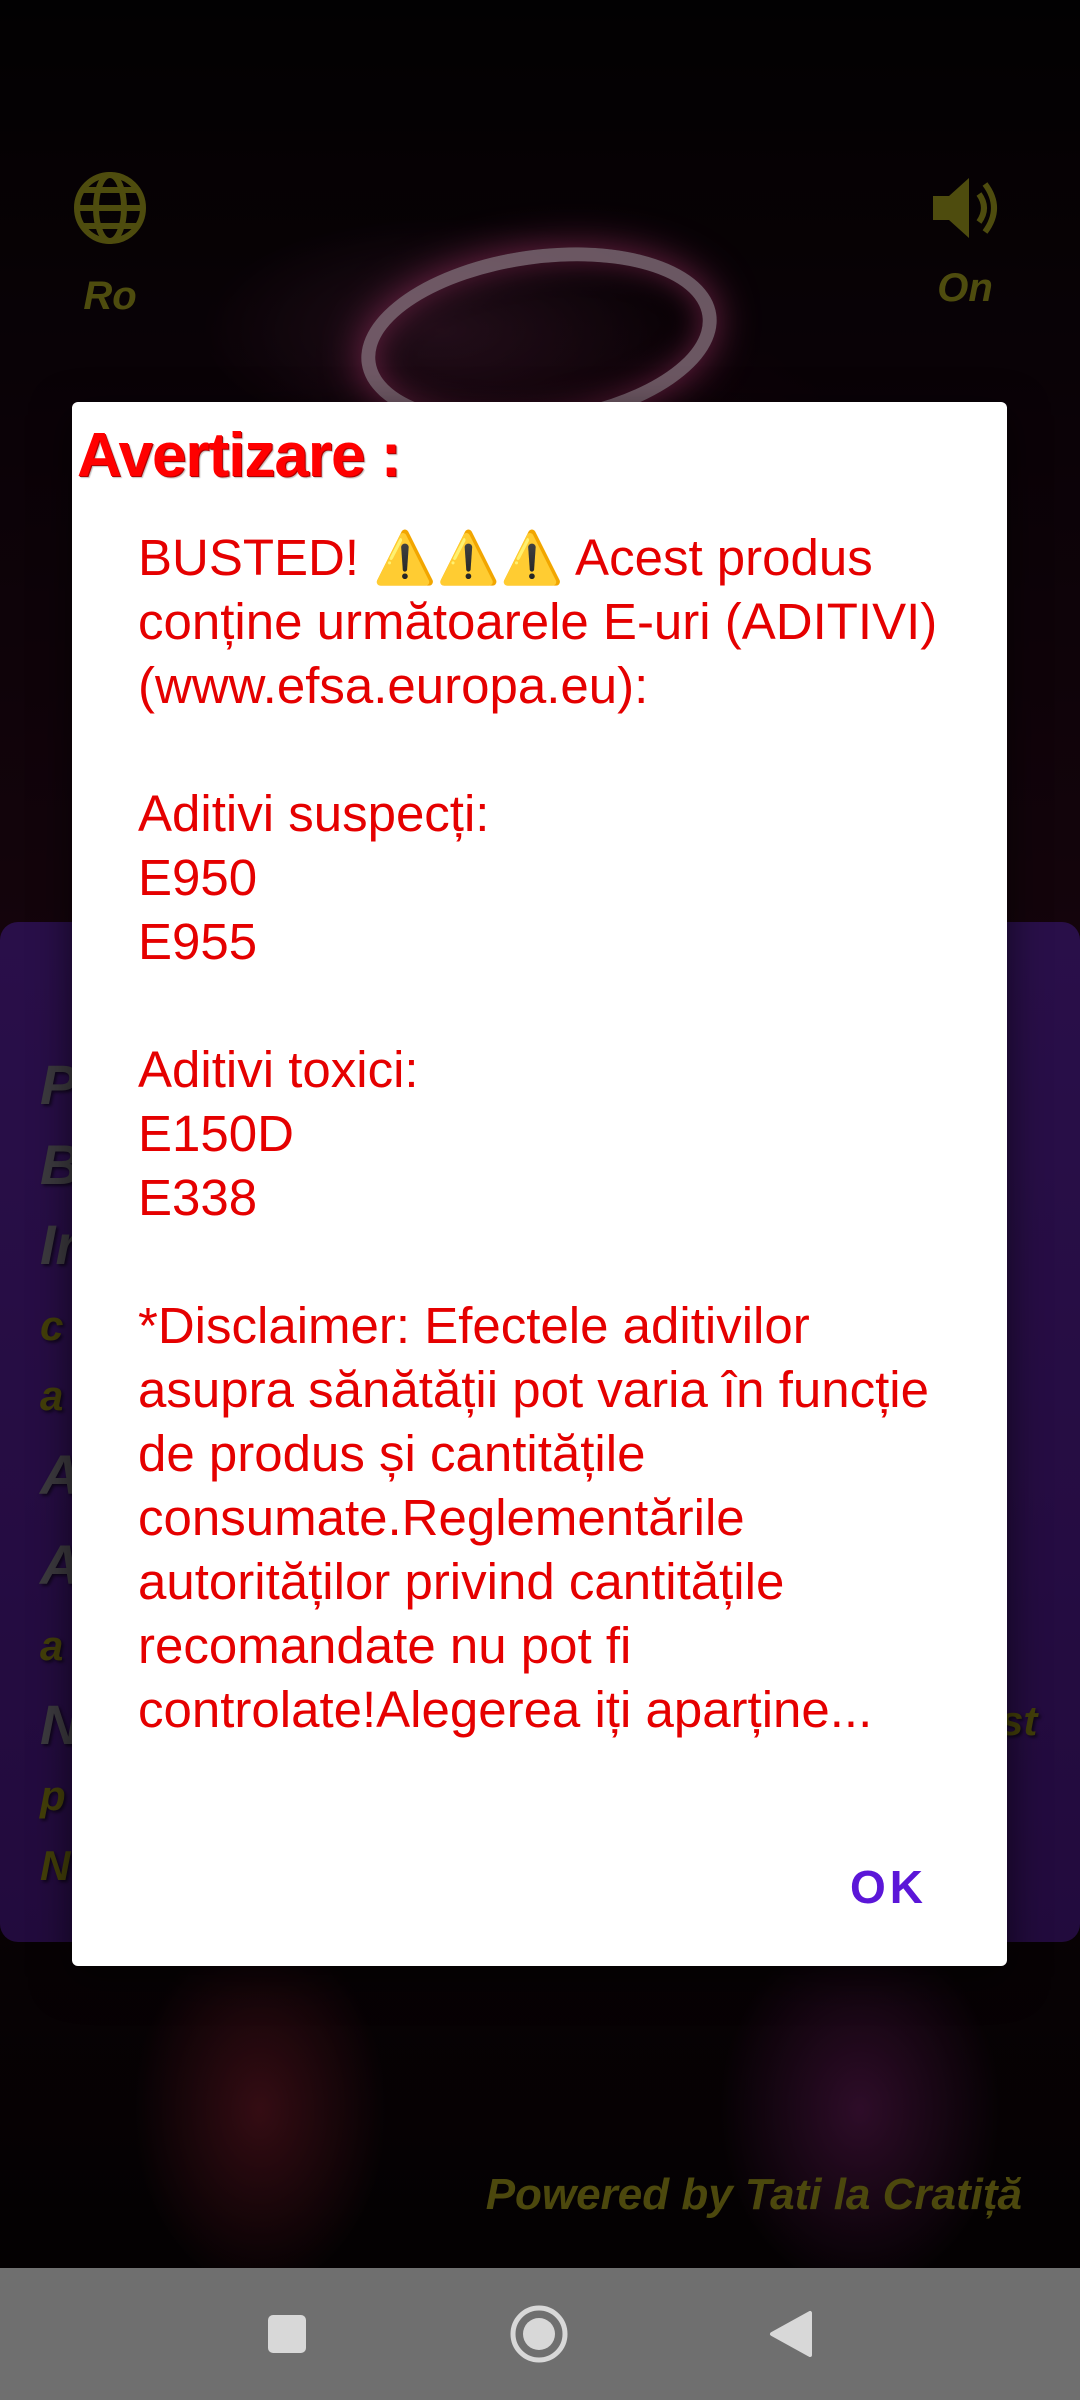 The image size is (1080, 2400). I want to click on home-button, so click(539, 2334).